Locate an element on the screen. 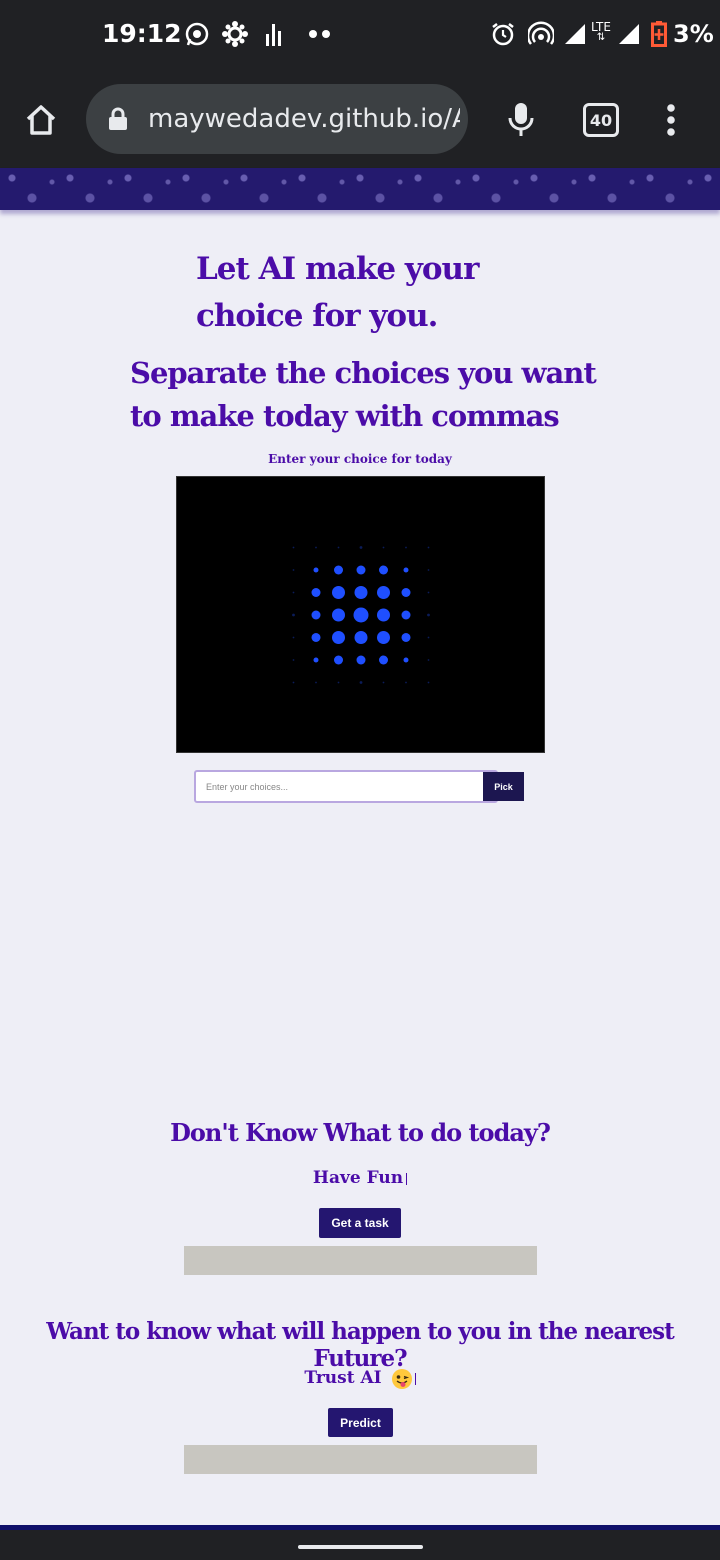  system-nav-bar is located at coordinates (360, 1545).